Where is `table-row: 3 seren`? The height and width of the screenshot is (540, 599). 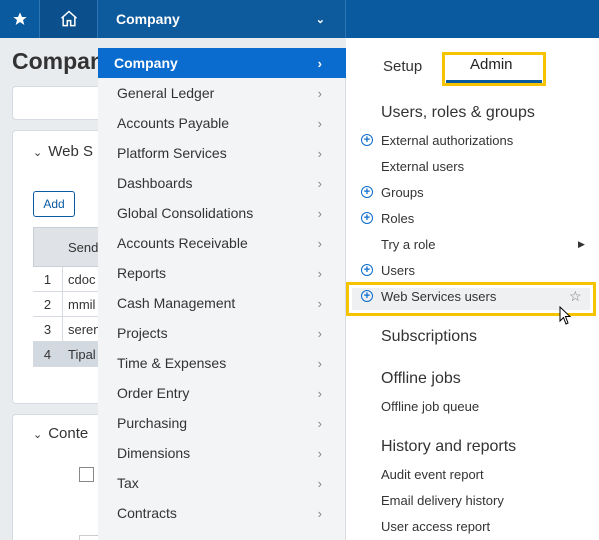 table-row: 3 seren is located at coordinates (65, 329).